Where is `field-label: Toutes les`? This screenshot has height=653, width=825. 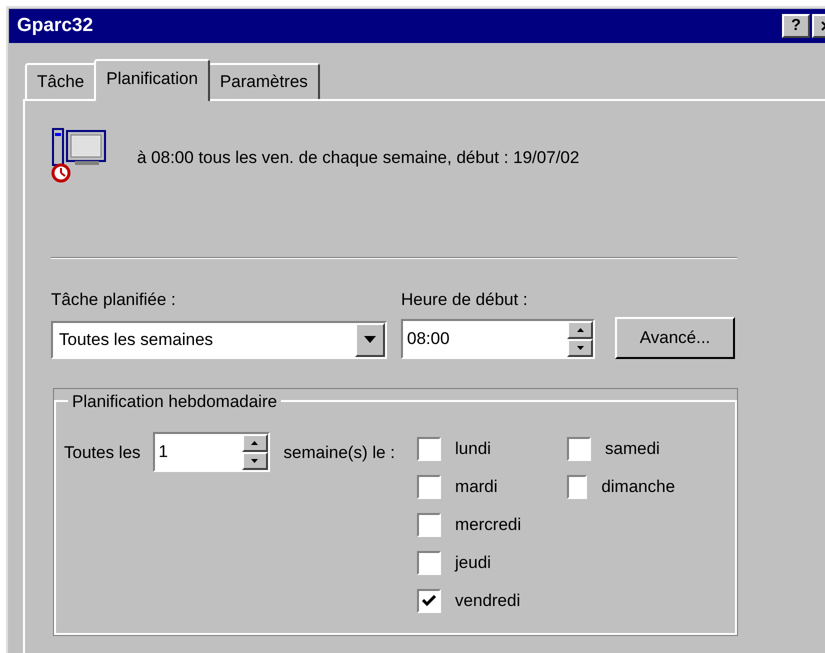 field-label: Toutes les is located at coordinates (102, 453).